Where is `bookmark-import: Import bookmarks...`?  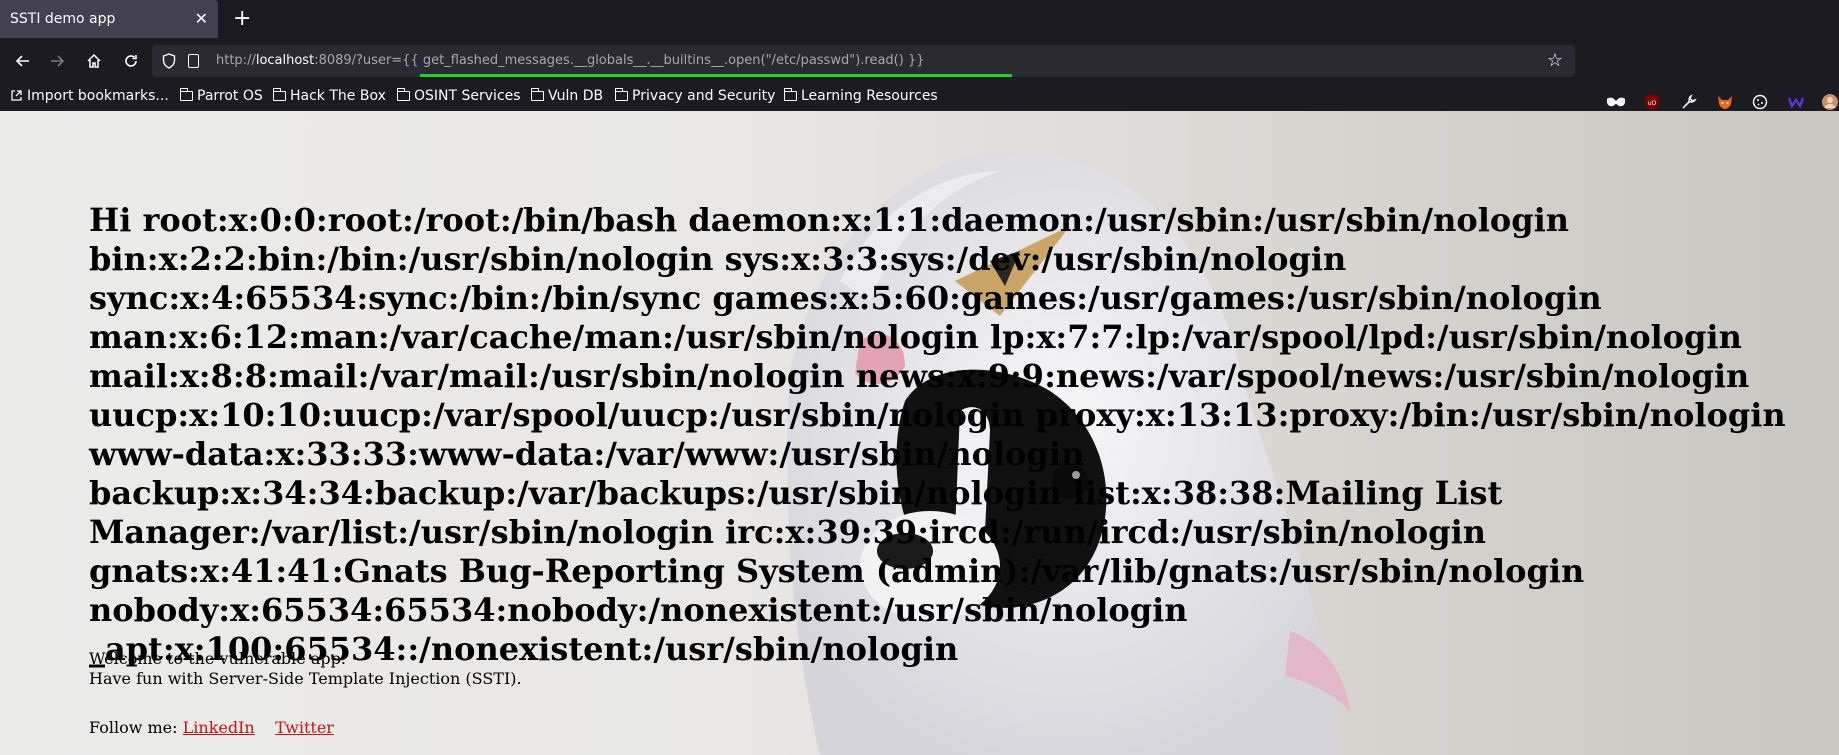
bookmark-import: Import bookmarks... is located at coordinates (89, 96).